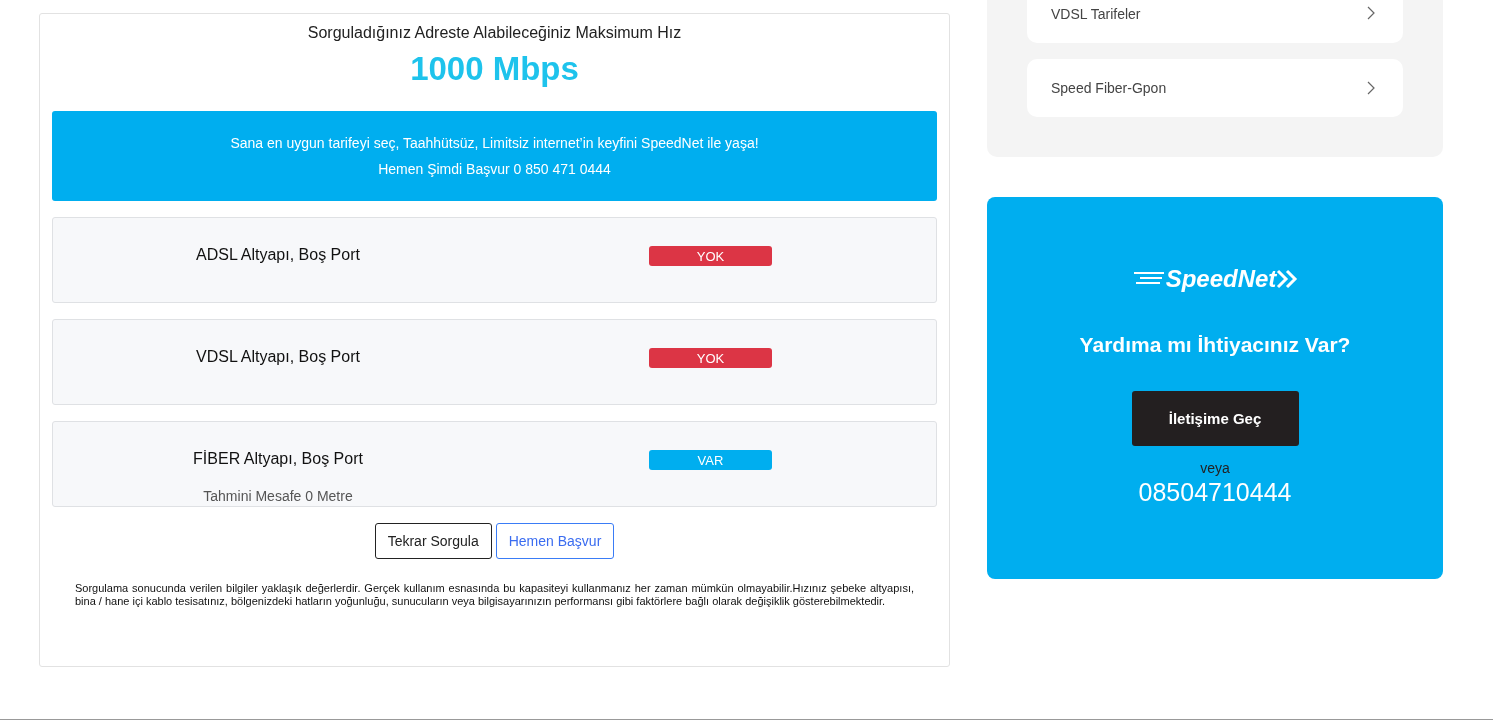 The image size is (1493, 721). I want to click on infrastructure-name: VDSL Altyapı, Boş Port, so click(278, 357).